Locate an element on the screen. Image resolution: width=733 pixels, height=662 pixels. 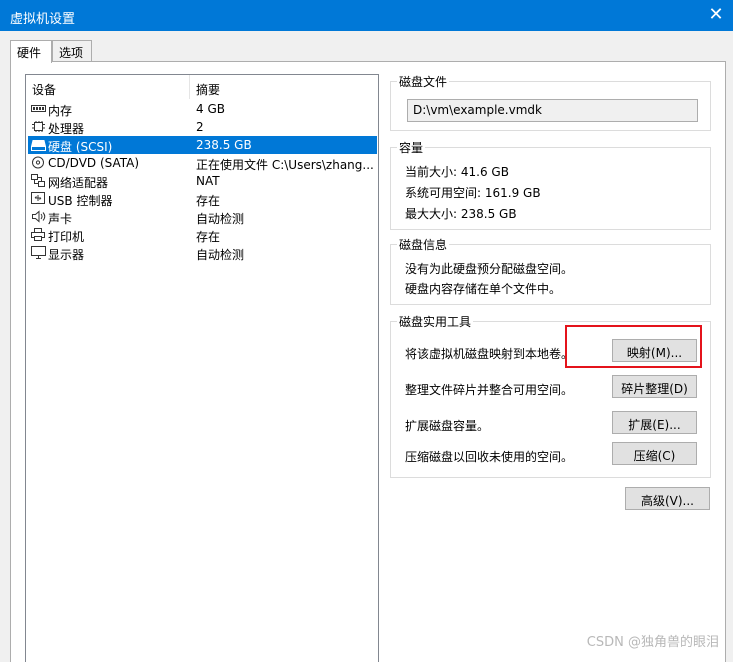
compact-description: 压缩磁盘以回收未使用的空间。 is located at coordinates (489, 457).